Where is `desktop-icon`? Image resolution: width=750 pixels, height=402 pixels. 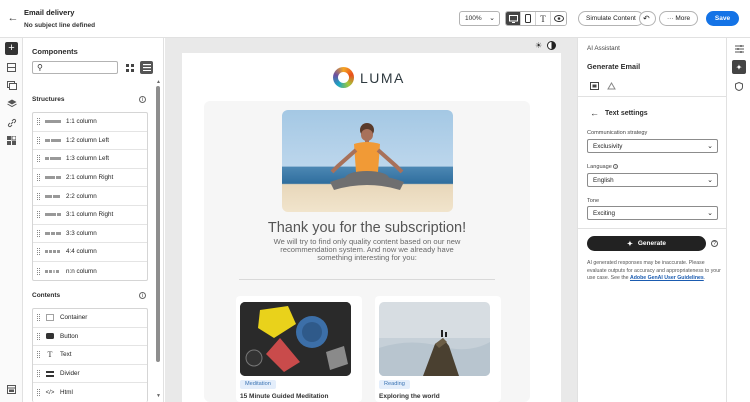 desktop-icon is located at coordinates (513, 18).